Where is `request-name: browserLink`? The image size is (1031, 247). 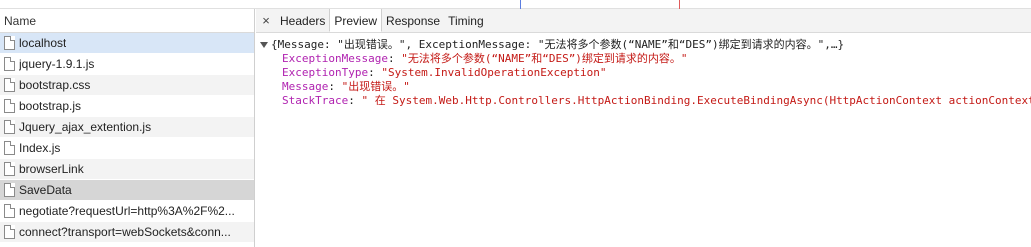
request-name: browserLink is located at coordinates (51, 168).